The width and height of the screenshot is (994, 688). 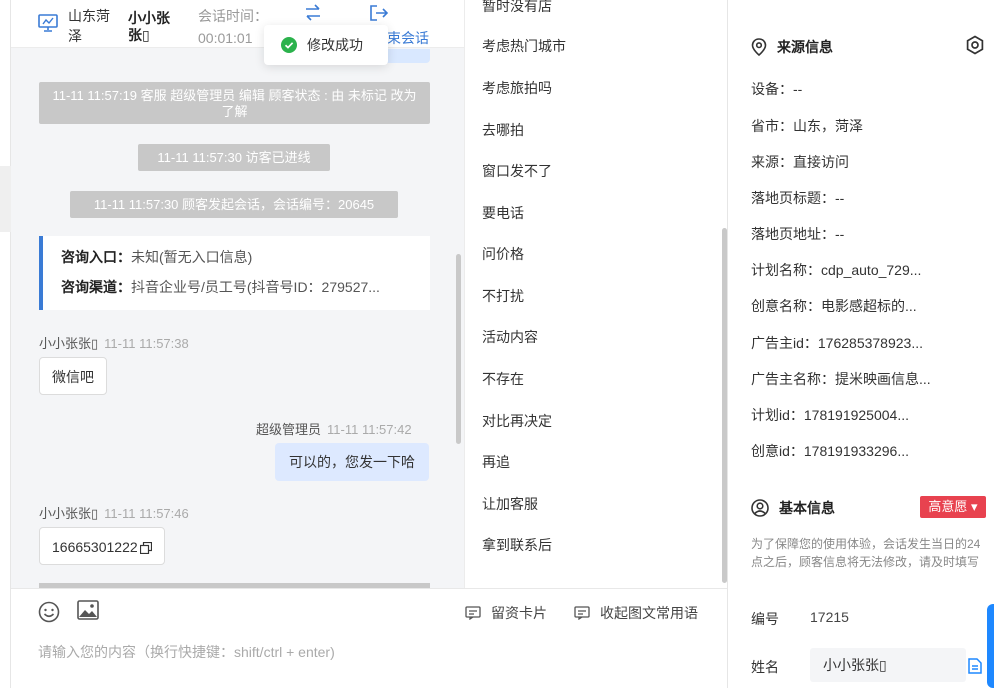 What do you see at coordinates (48, 23) in the screenshot?
I see `monitor-icon` at bounding box center [48, 23].